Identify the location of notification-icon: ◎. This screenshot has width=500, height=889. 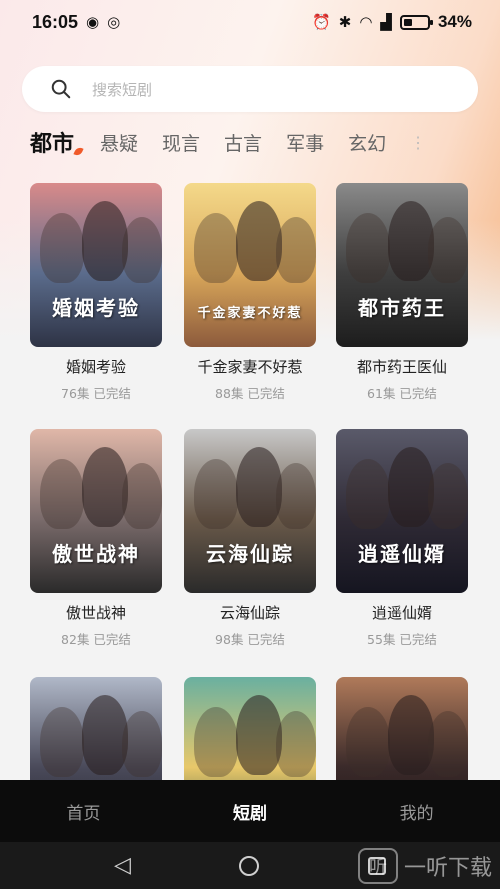
(114, 21).